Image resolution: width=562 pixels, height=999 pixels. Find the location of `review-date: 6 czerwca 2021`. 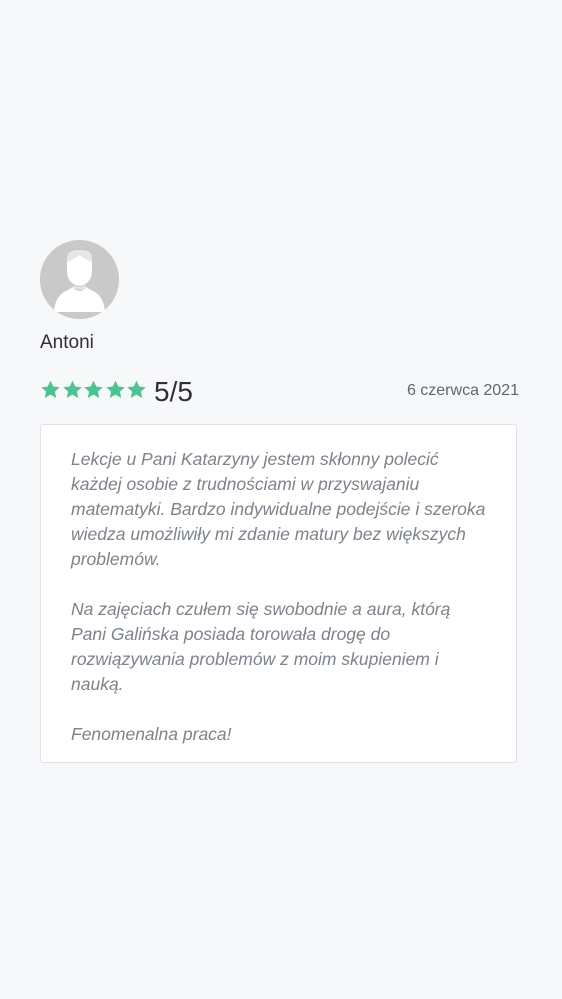

review-date: 6 czerwca 2021 is located at coordinates (462, 390).